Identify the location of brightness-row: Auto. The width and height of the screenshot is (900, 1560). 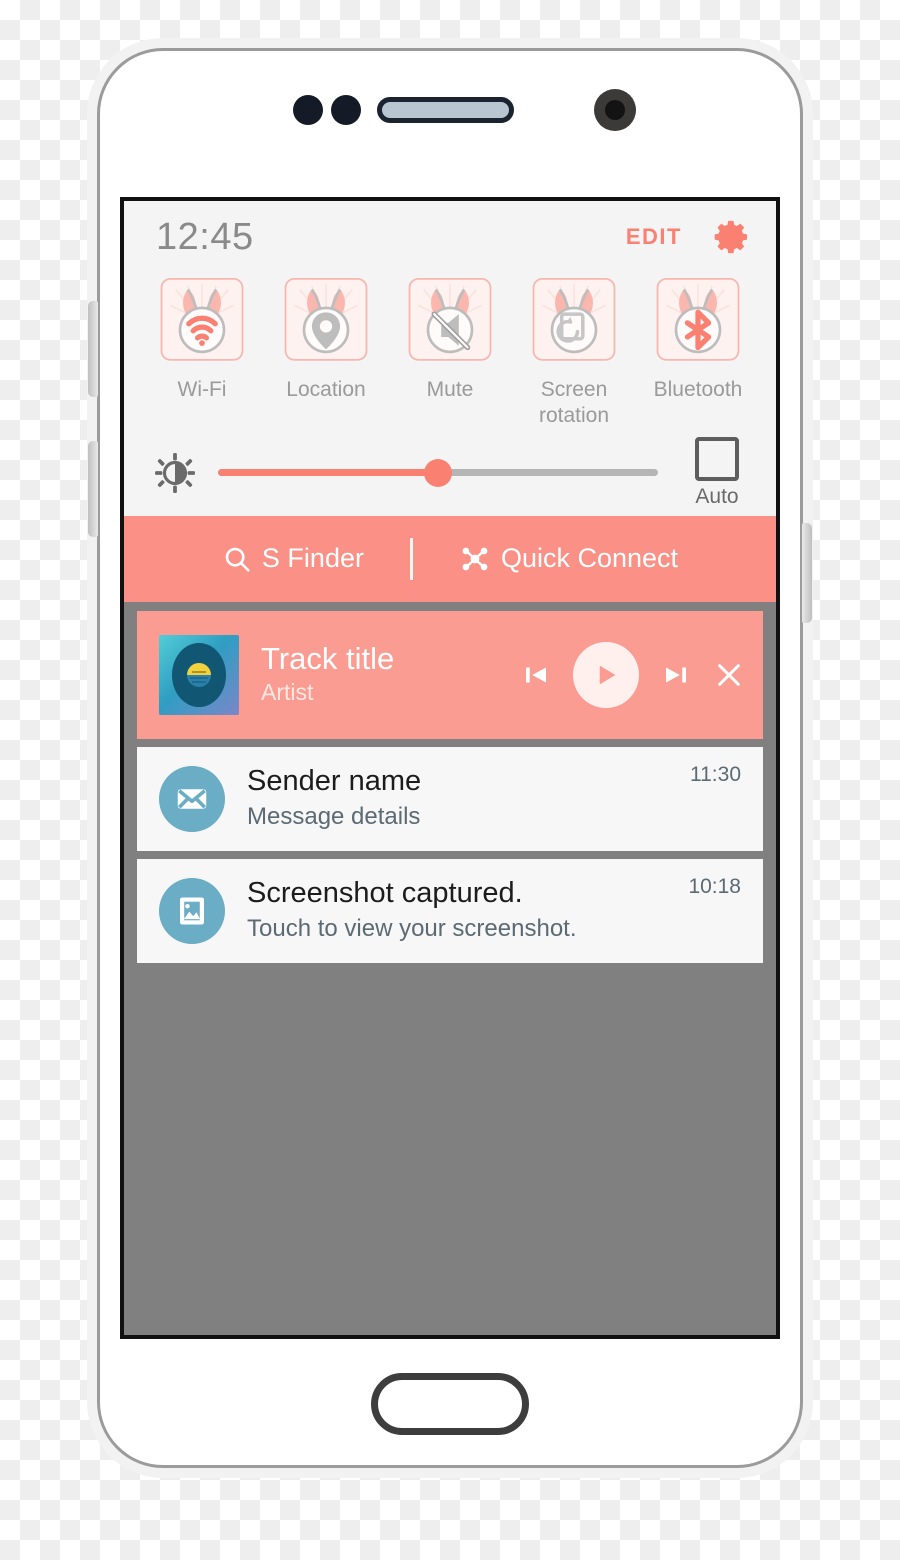
(450, 473).